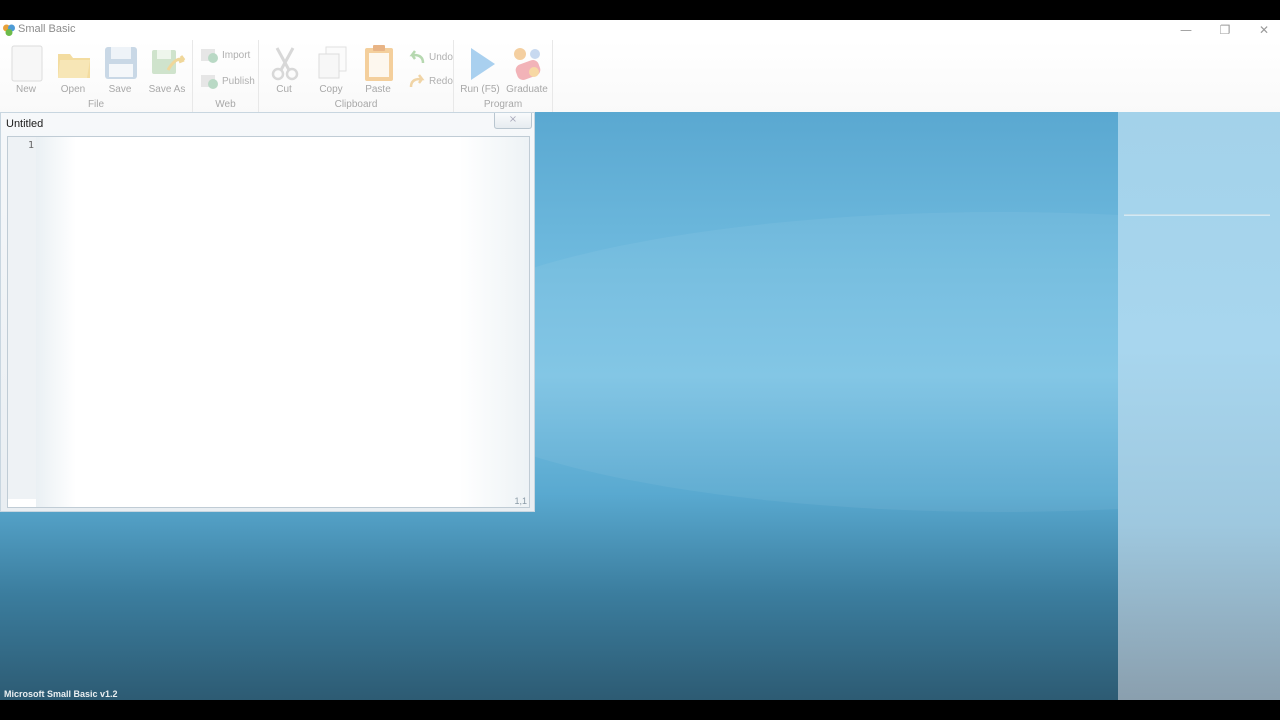  Describe the element at coordinates (356, 104) in the screenshot. I see `clipboard-group-label: Clipboard` at that location.